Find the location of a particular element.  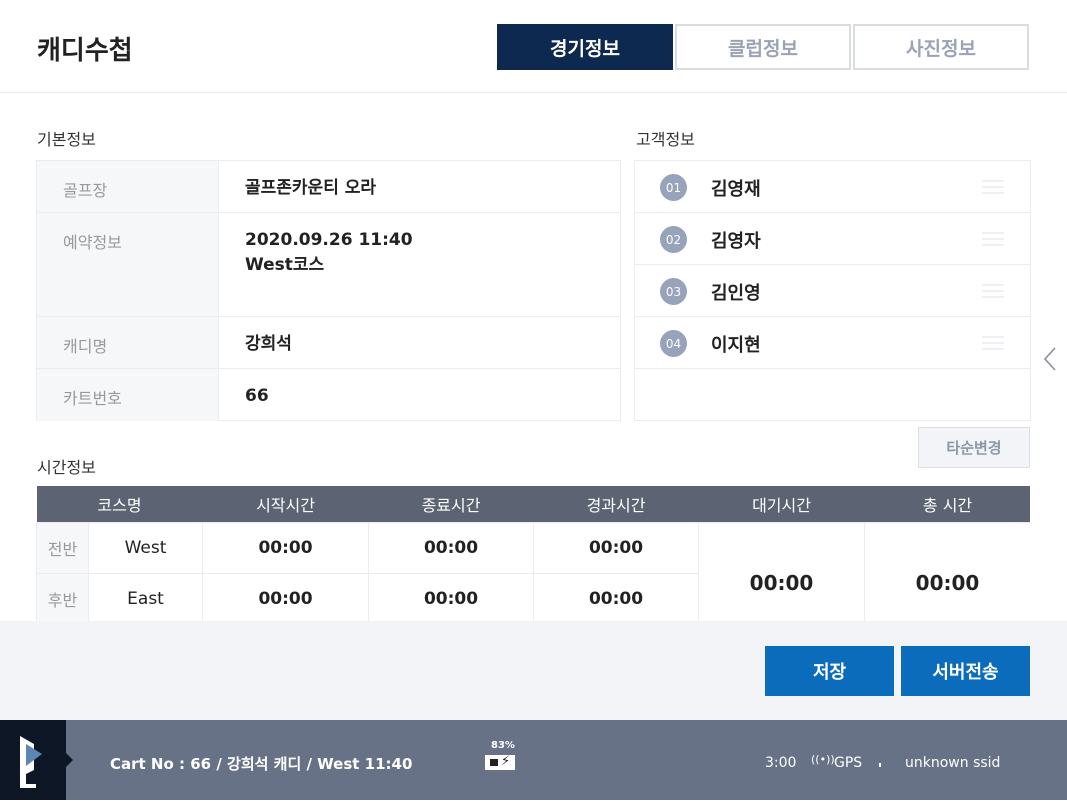

value: 강희석 is located at coordinates (268, 344).